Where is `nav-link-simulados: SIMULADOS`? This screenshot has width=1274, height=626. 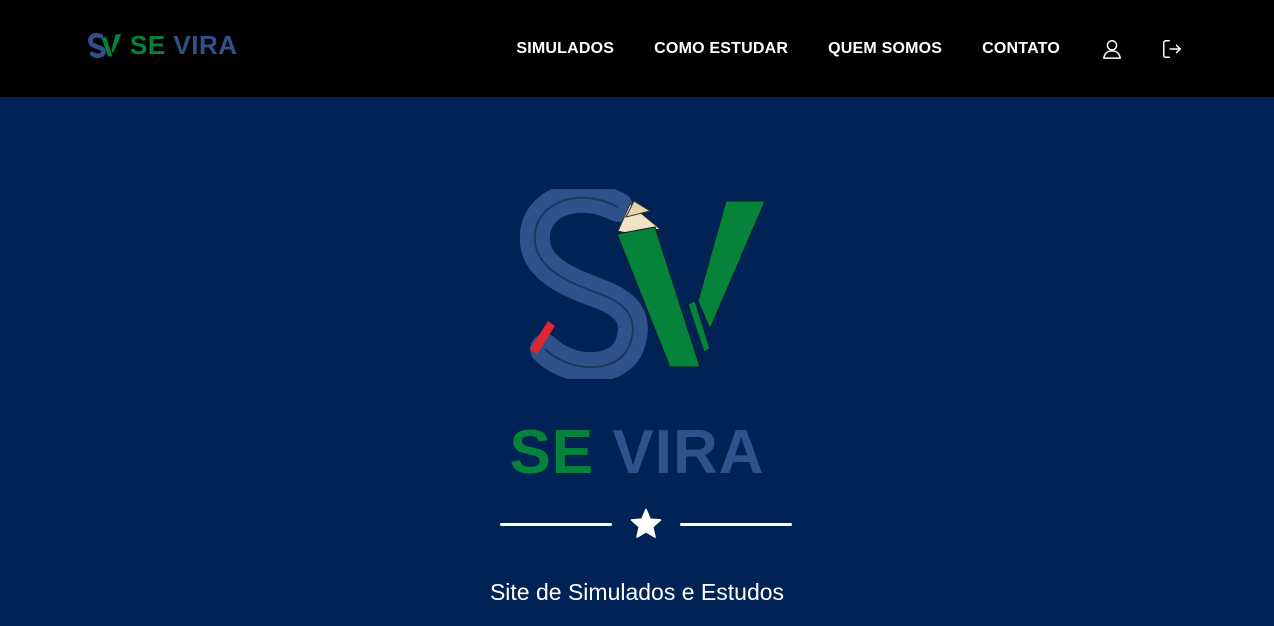 nav-link-simulados: SIMULADOS is located at coordinates (565, 49).